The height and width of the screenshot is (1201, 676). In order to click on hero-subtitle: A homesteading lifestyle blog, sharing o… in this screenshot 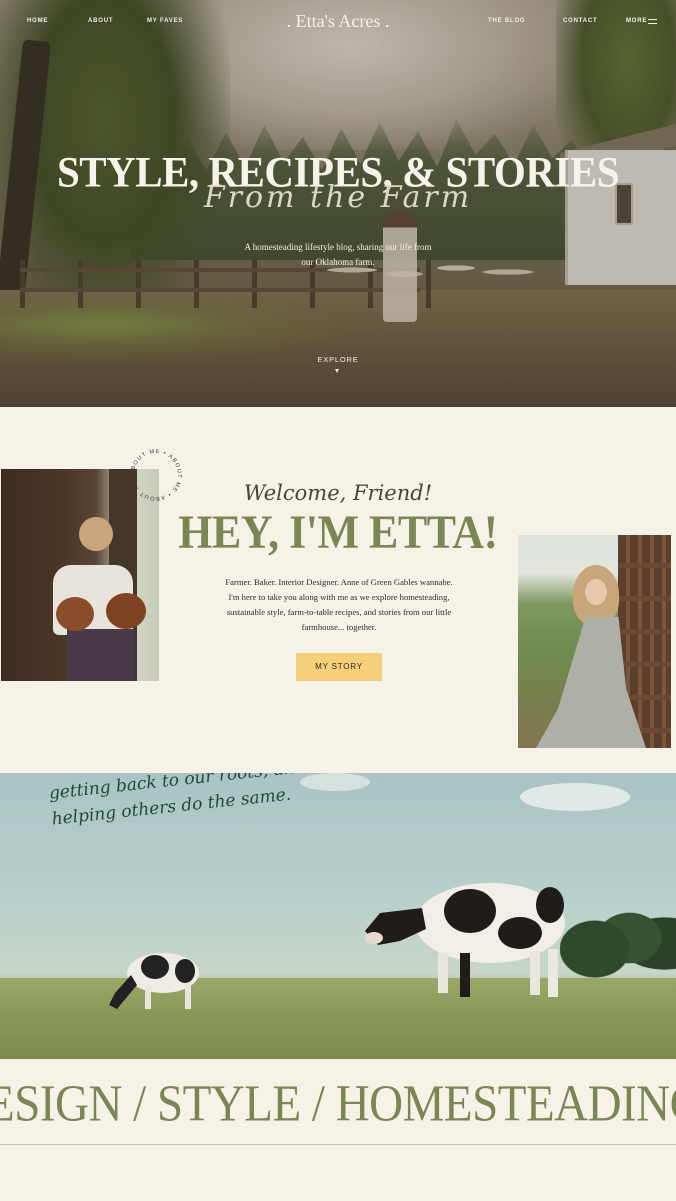, I will do `click(338, 254)`.